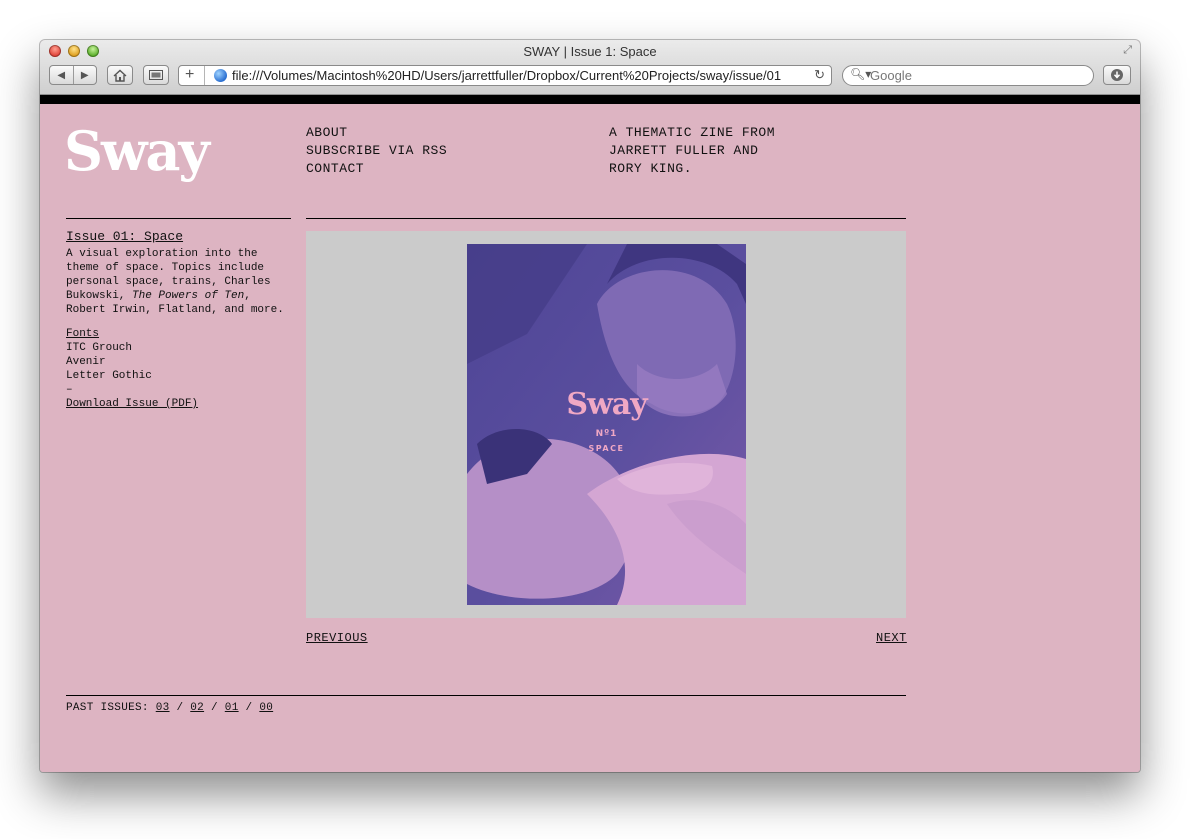  I want to click on issue-title-link: Issue 01: Space, so click(181, 237).